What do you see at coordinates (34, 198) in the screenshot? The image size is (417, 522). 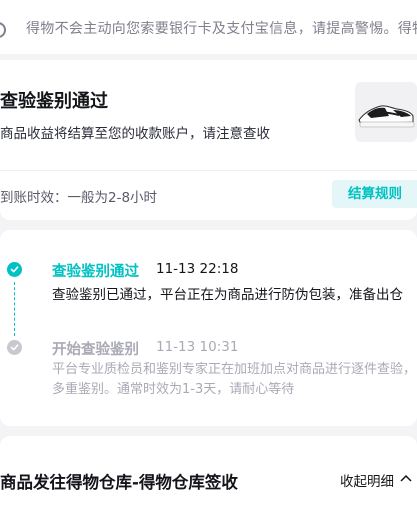 I see `eta-label: 到账时效：` at bounding box center [34, 198].